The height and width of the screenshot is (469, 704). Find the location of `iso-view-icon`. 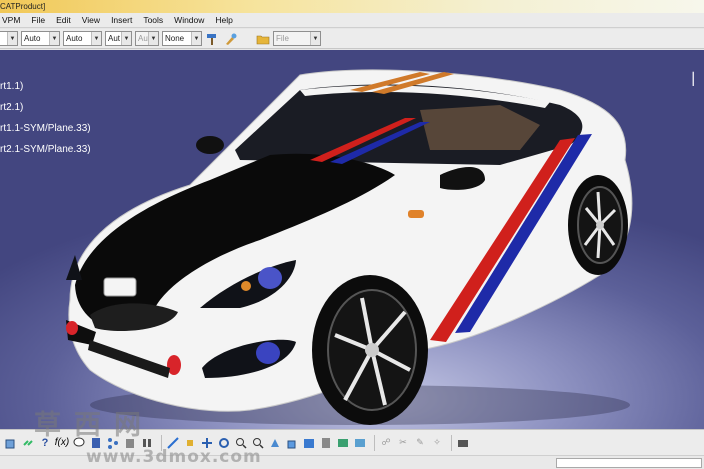

iso-view-icon is located at coordinates (292, 443).